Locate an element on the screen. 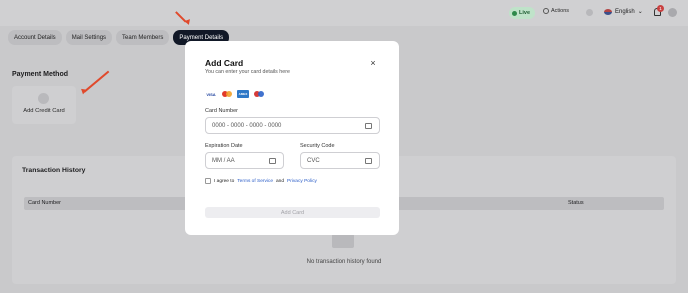  tab-team-members: Team Members is located at coordinates (143, 37).